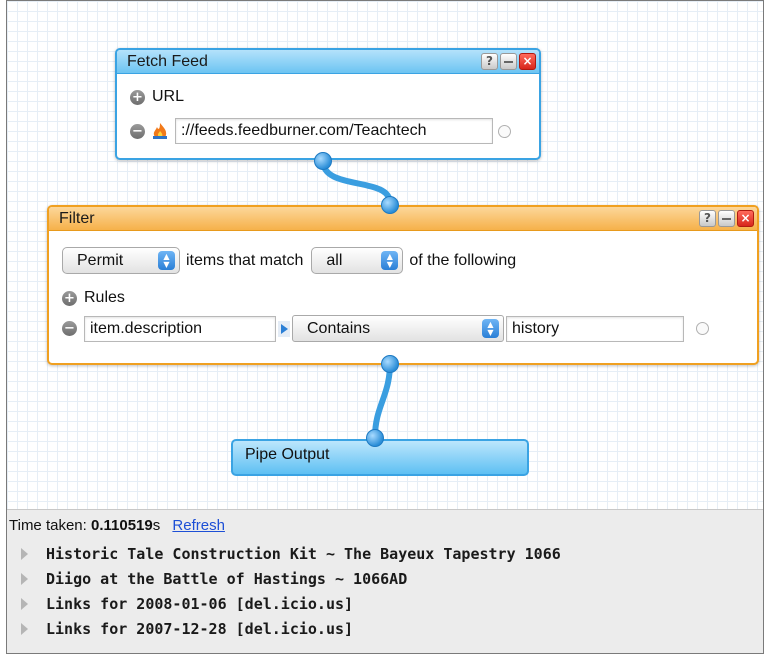 The height and width of the screenshot is (658, 770). What do you see at coordinates (245, 260) in the screenshot?
I see `items-that-match-text: items that match` at bounding box center [245, 260].